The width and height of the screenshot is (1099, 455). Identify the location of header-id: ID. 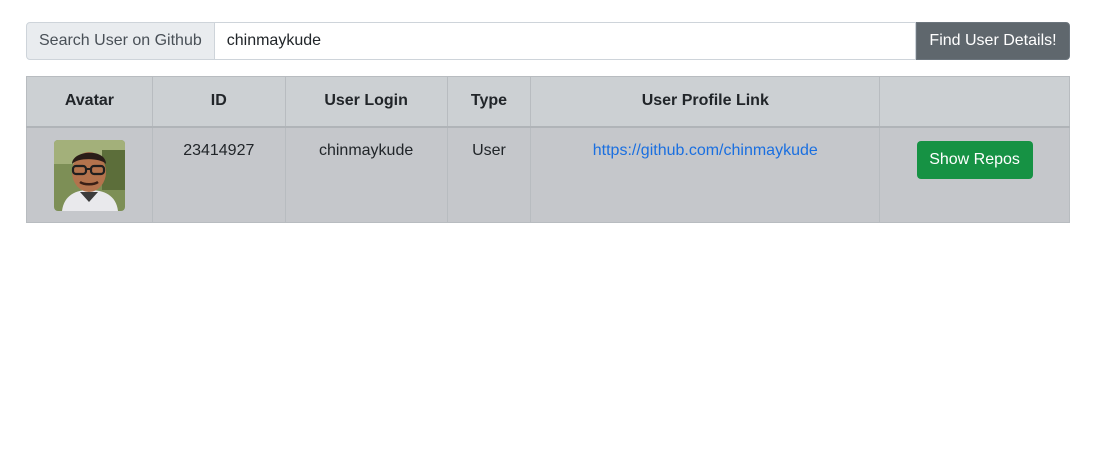
(218, 102).